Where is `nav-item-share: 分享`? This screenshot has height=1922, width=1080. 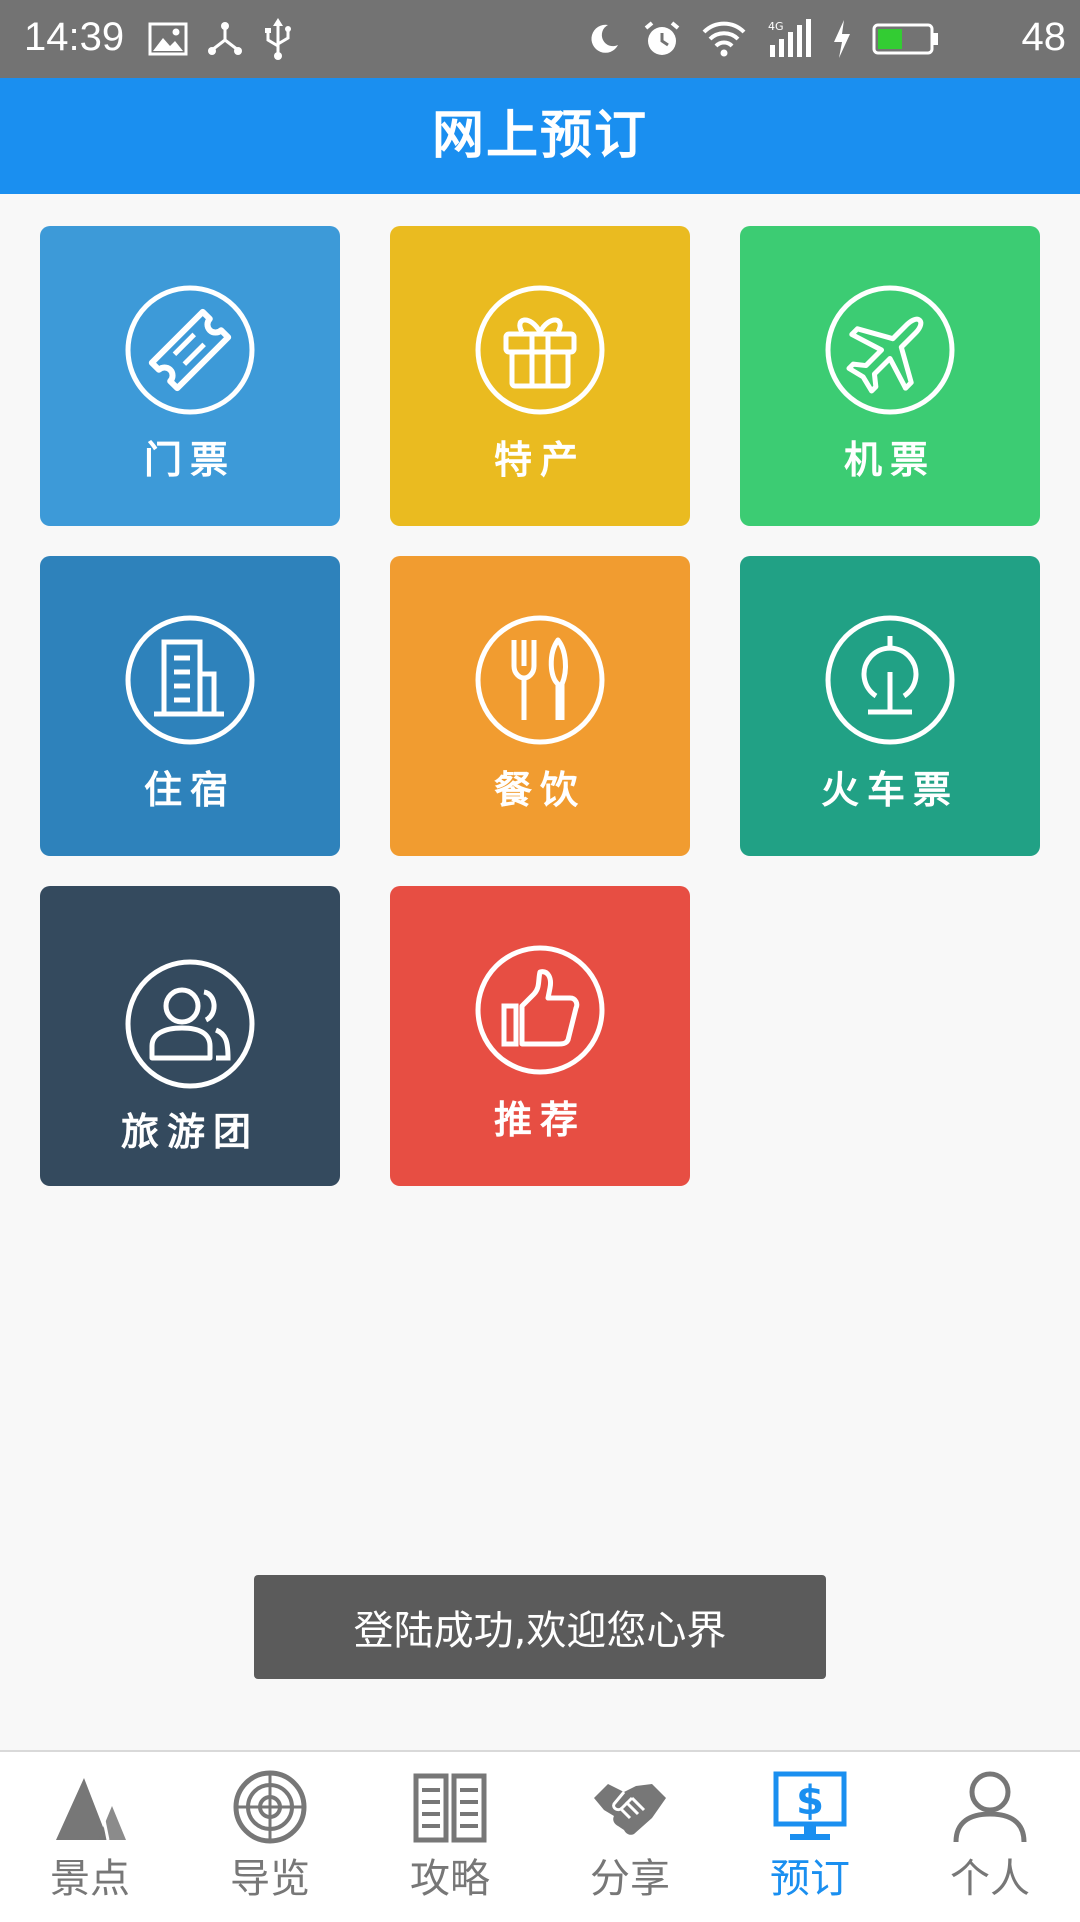 nav-item-share: 分享 is located at coordinates (630, 1837).